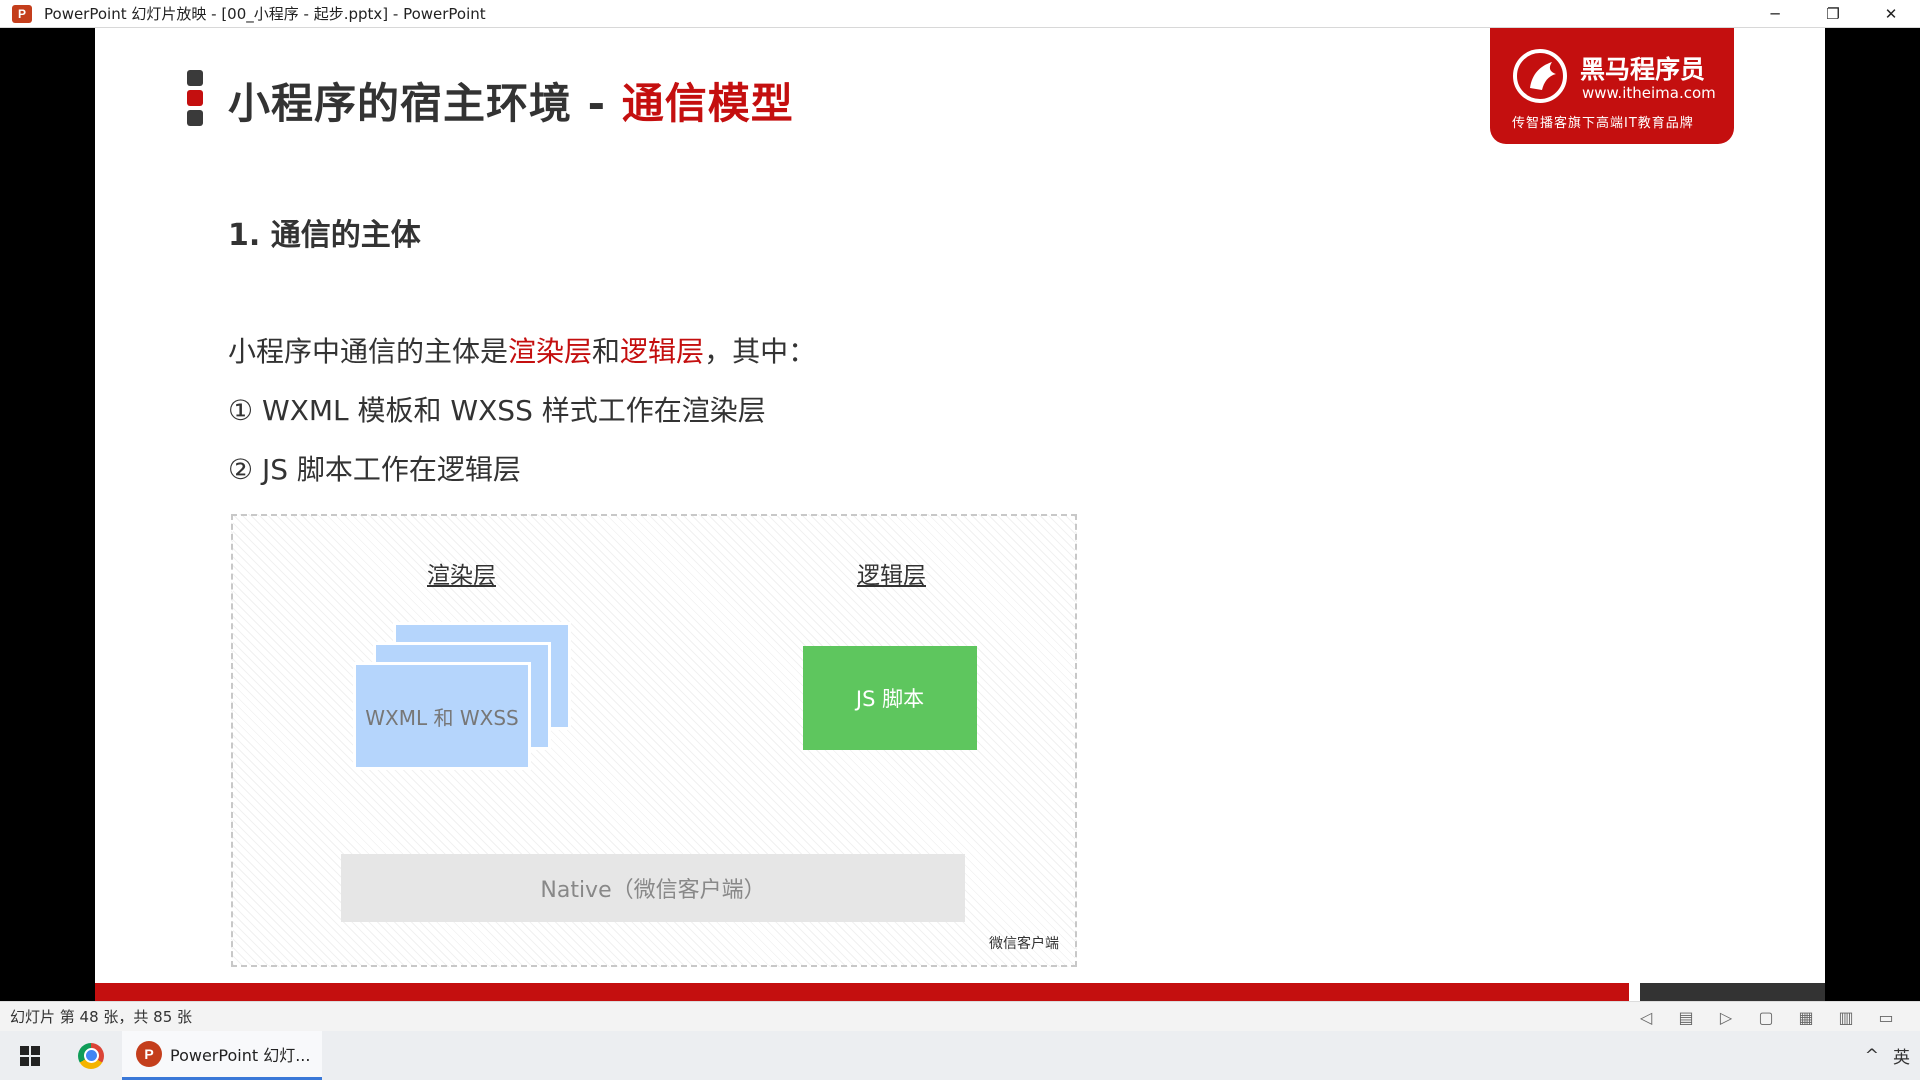  What do you see at coordinates (1649, 93) in the screenshot?
I see `logo-url: www.itheima.com` at bounding box center [1649, 93].